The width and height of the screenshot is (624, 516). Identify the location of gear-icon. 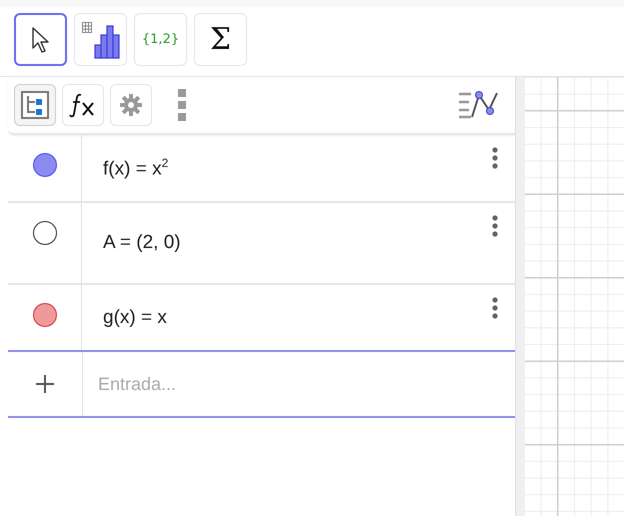
(131, 105).